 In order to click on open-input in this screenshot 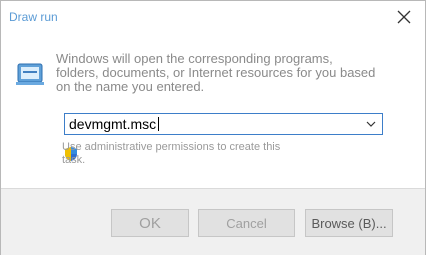, I will do `click(212, 124)`.